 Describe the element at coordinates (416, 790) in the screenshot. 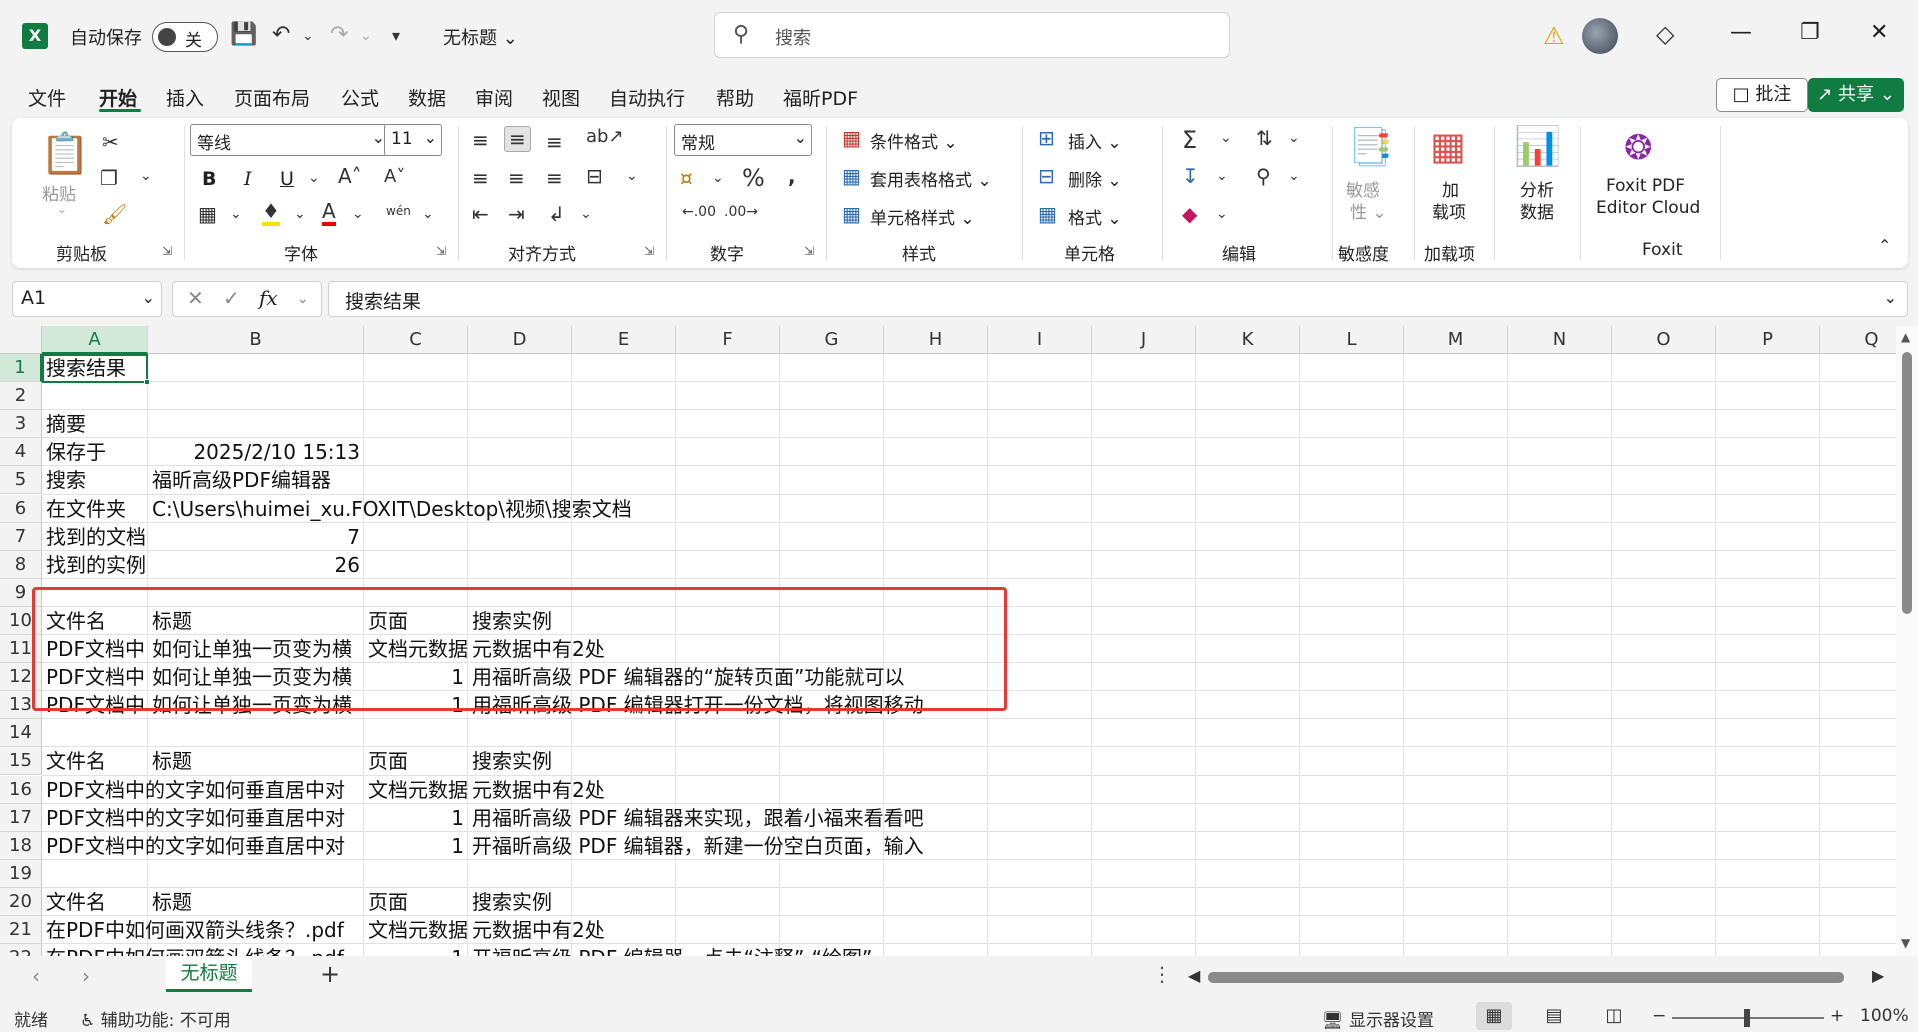

I see `cell-c16: 文档元数据` at that location.